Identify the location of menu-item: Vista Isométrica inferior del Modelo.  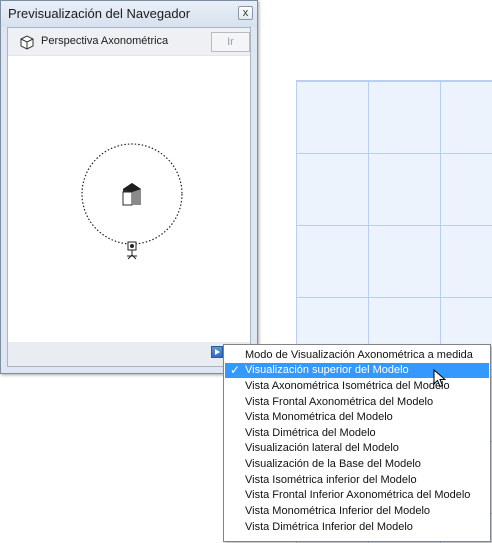
(357, 480).